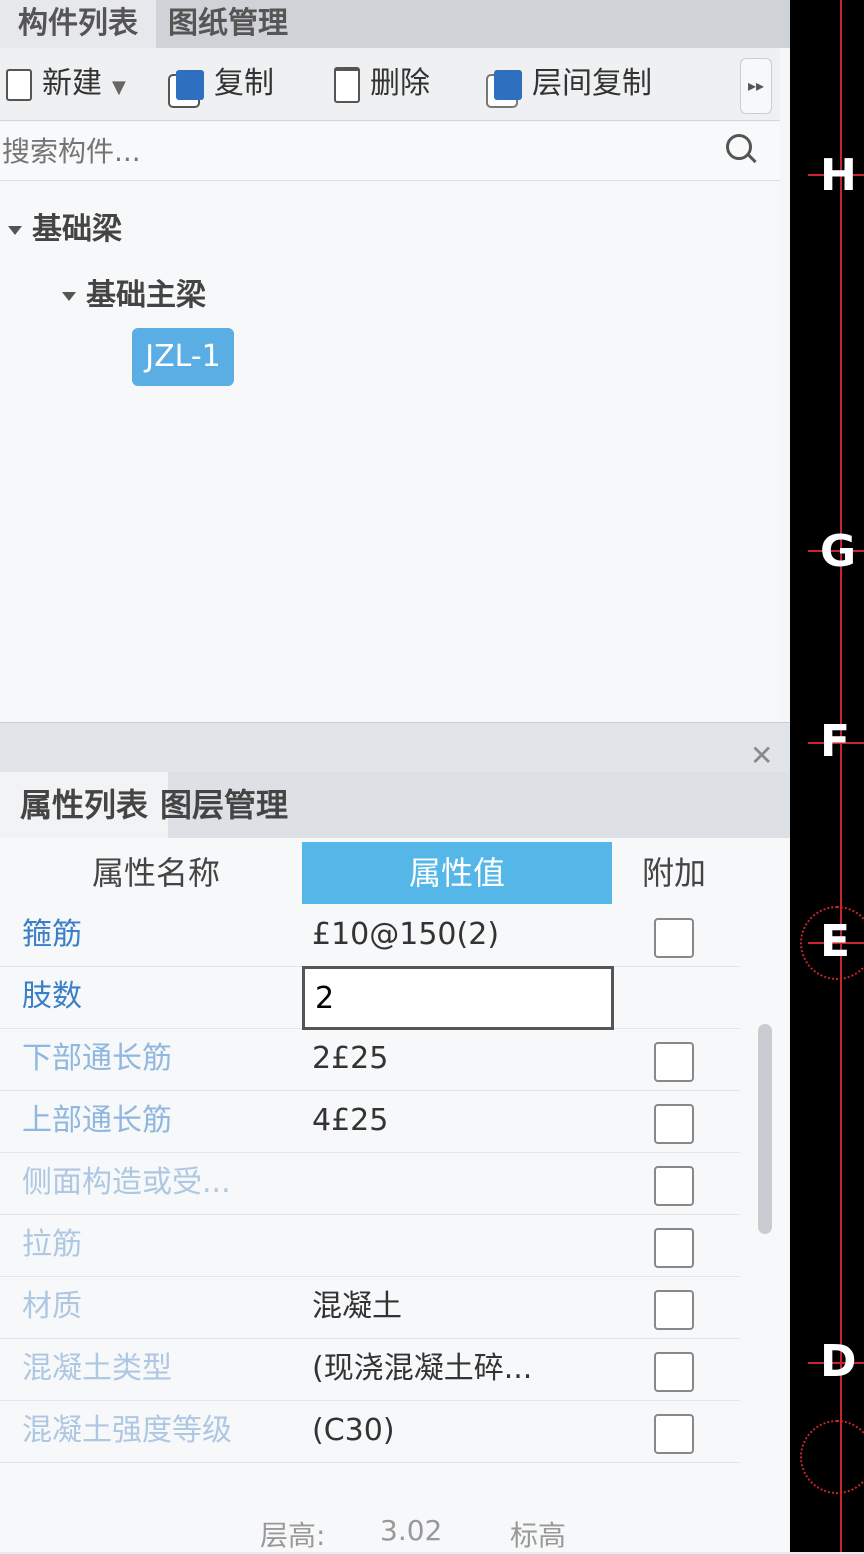 This screenshot has height=1554, width=864. What do you see at coordinates (357, 1307) in the screenshot?
I see `property-value: 混凝土` at bounding box center [357, 1307].